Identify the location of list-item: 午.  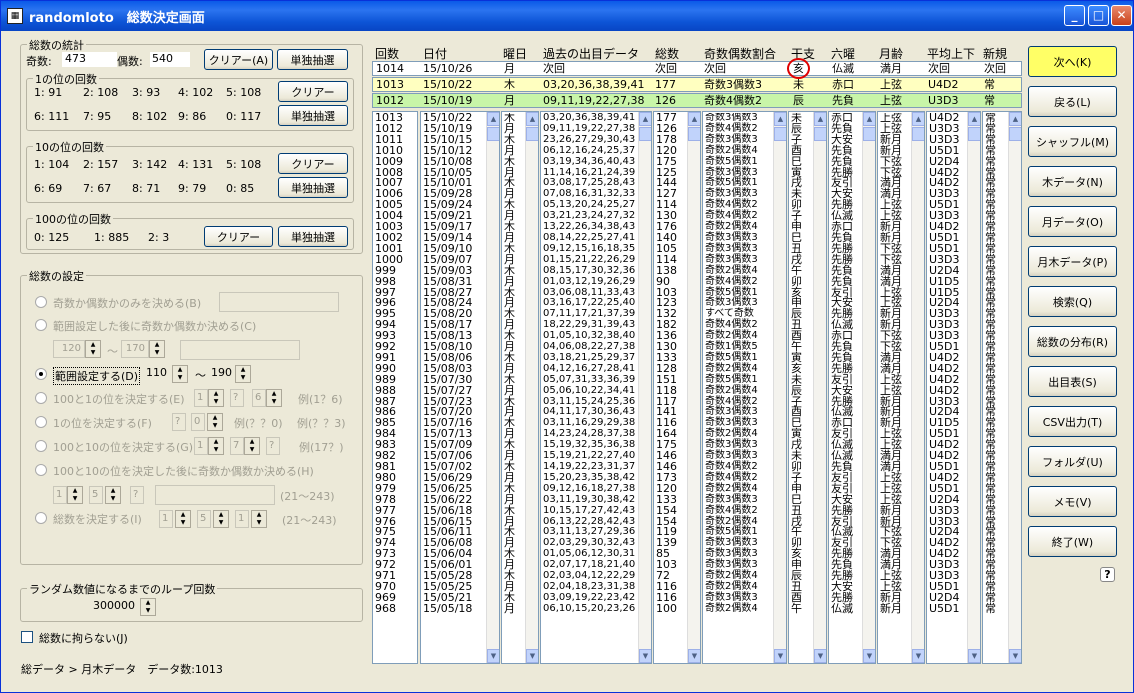
(801, 609).